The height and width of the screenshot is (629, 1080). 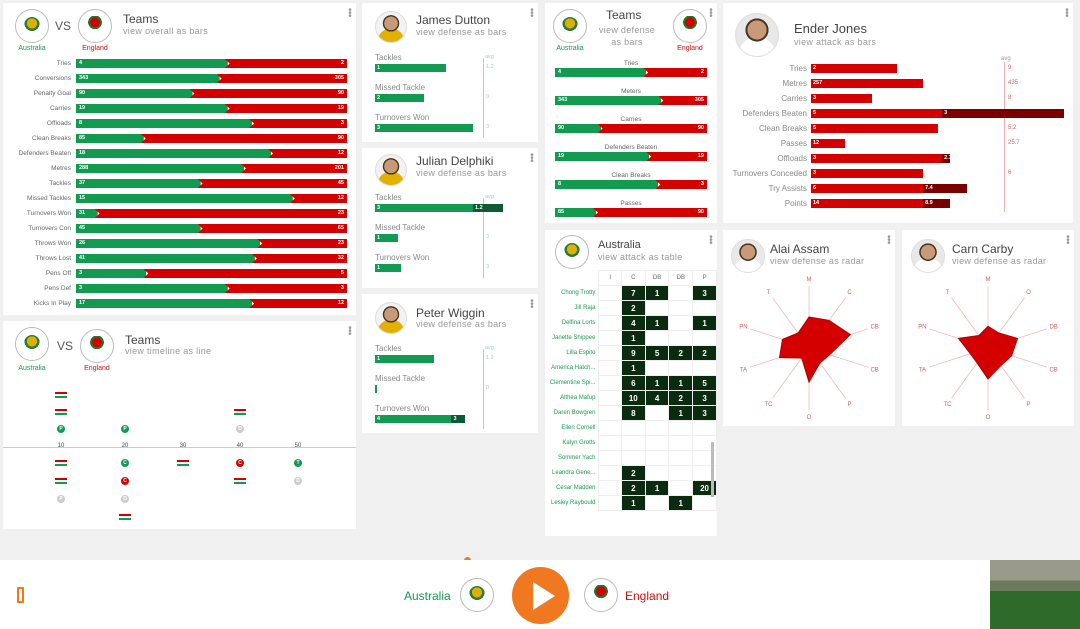 What do you see at coordinates (690, 26) in the screenshot?
I see `england-logo` at bounding box center [690, 26].